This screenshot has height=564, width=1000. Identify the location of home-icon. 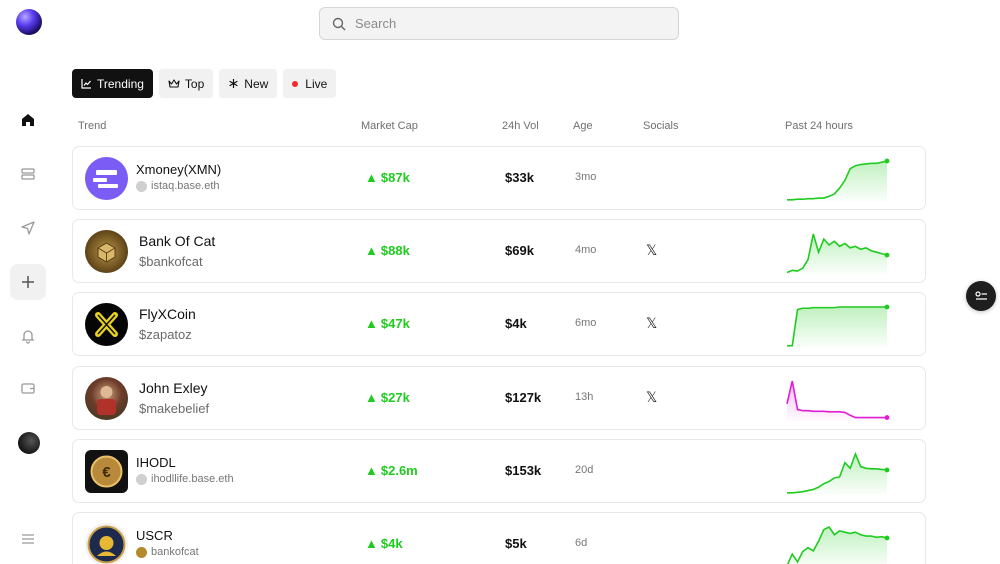
(28, 120).